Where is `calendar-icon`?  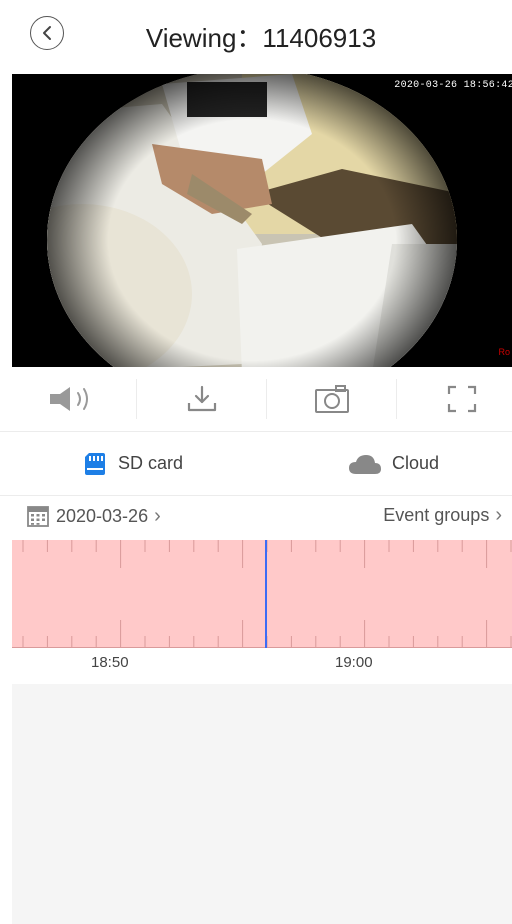
calendar-icon is located at coordinates (38, 516).